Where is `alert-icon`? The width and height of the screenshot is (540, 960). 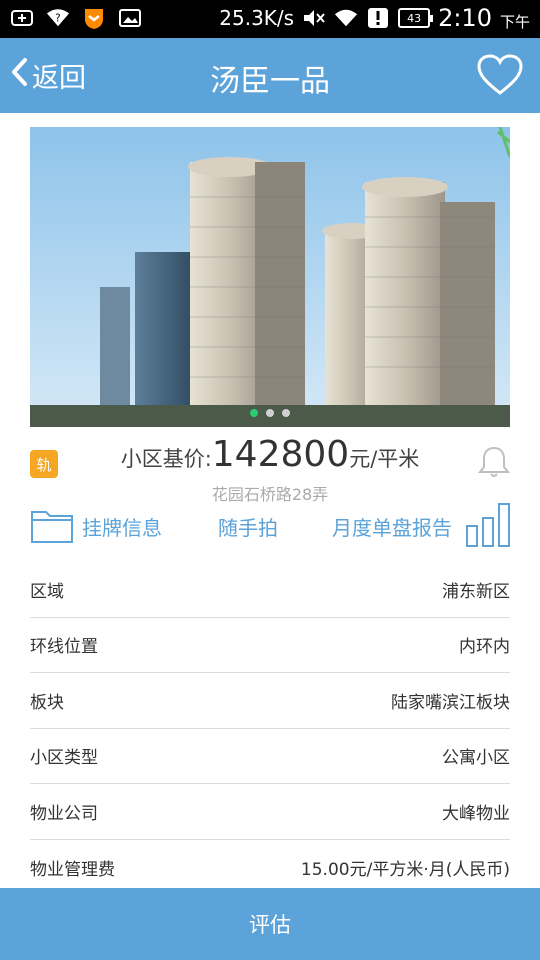 alert-icon is located at coordinates (378, 18).